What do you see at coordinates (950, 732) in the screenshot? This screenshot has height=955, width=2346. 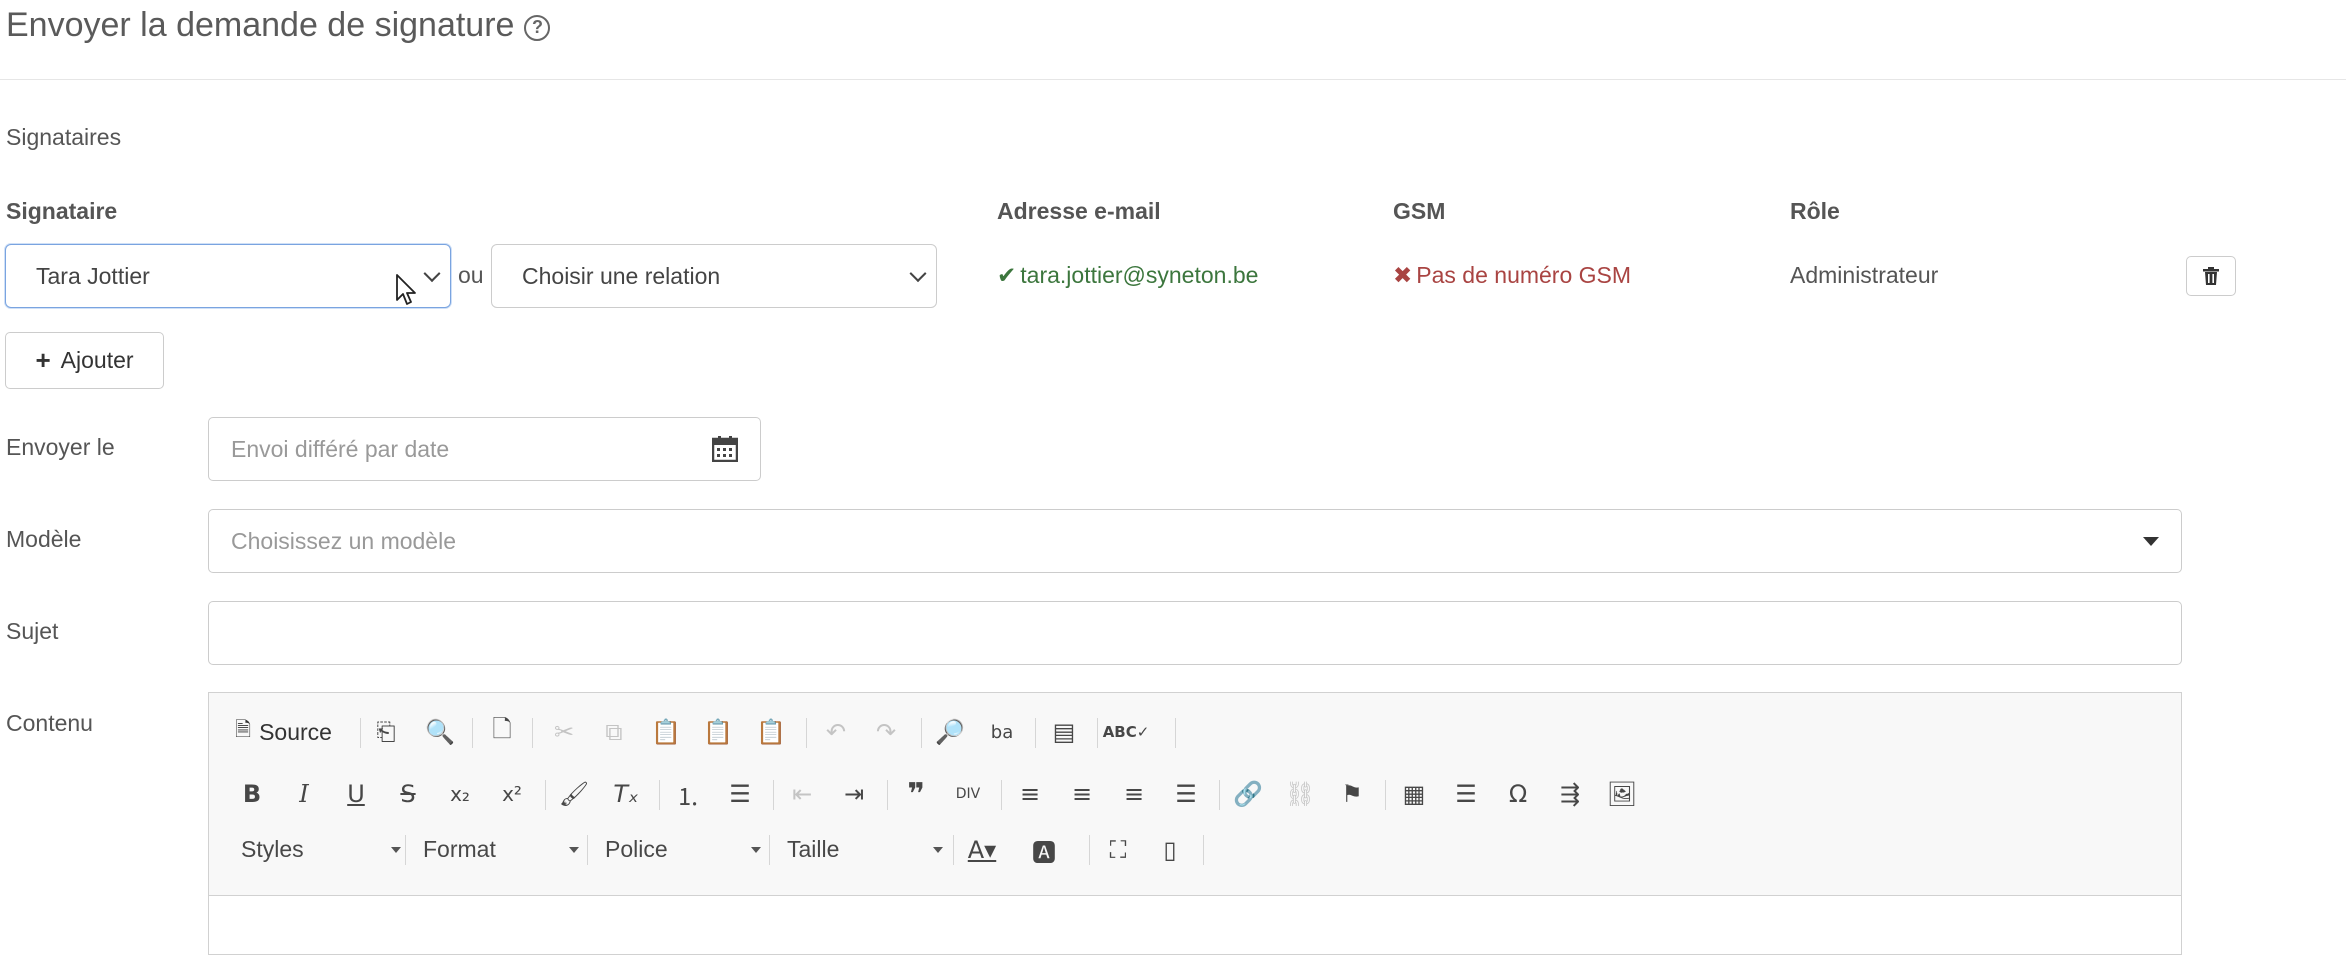 I see `find-icon: 🔎` at bounding box center [950, 732].